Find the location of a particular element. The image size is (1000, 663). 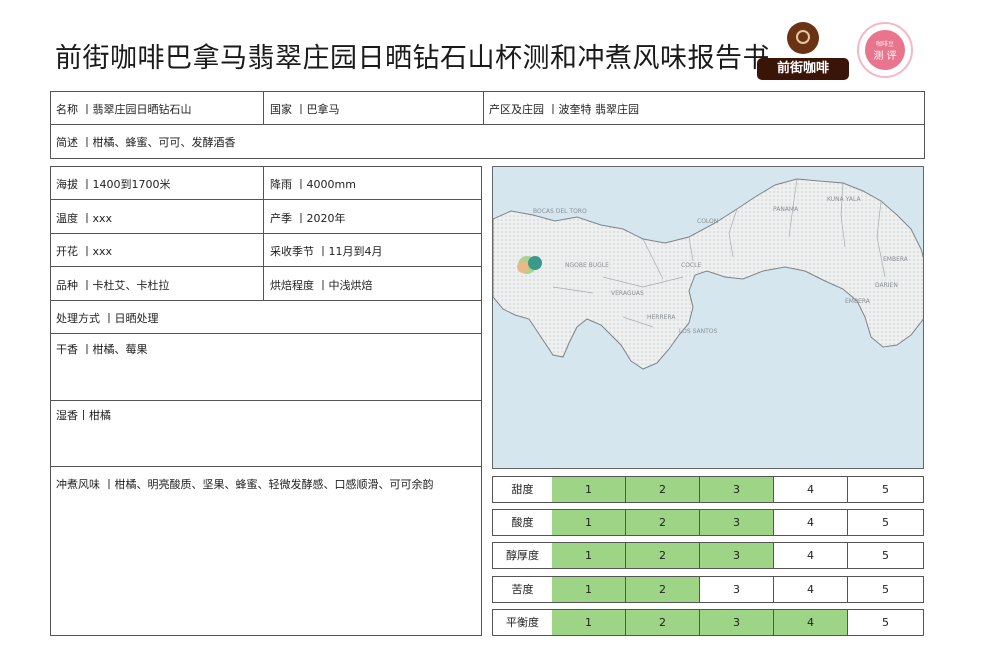

rating-label: 醇厚度 is located at coordinates (523, 555).